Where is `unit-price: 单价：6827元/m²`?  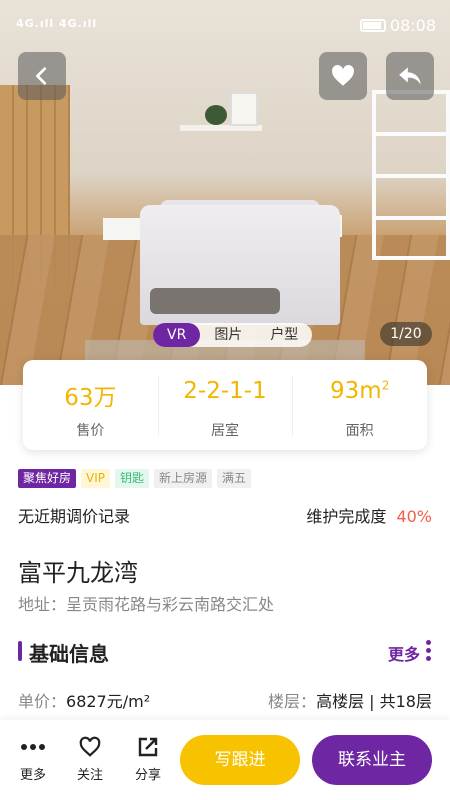
unit-price: 单价：6827元/m² is located at coordinates (84, 700).